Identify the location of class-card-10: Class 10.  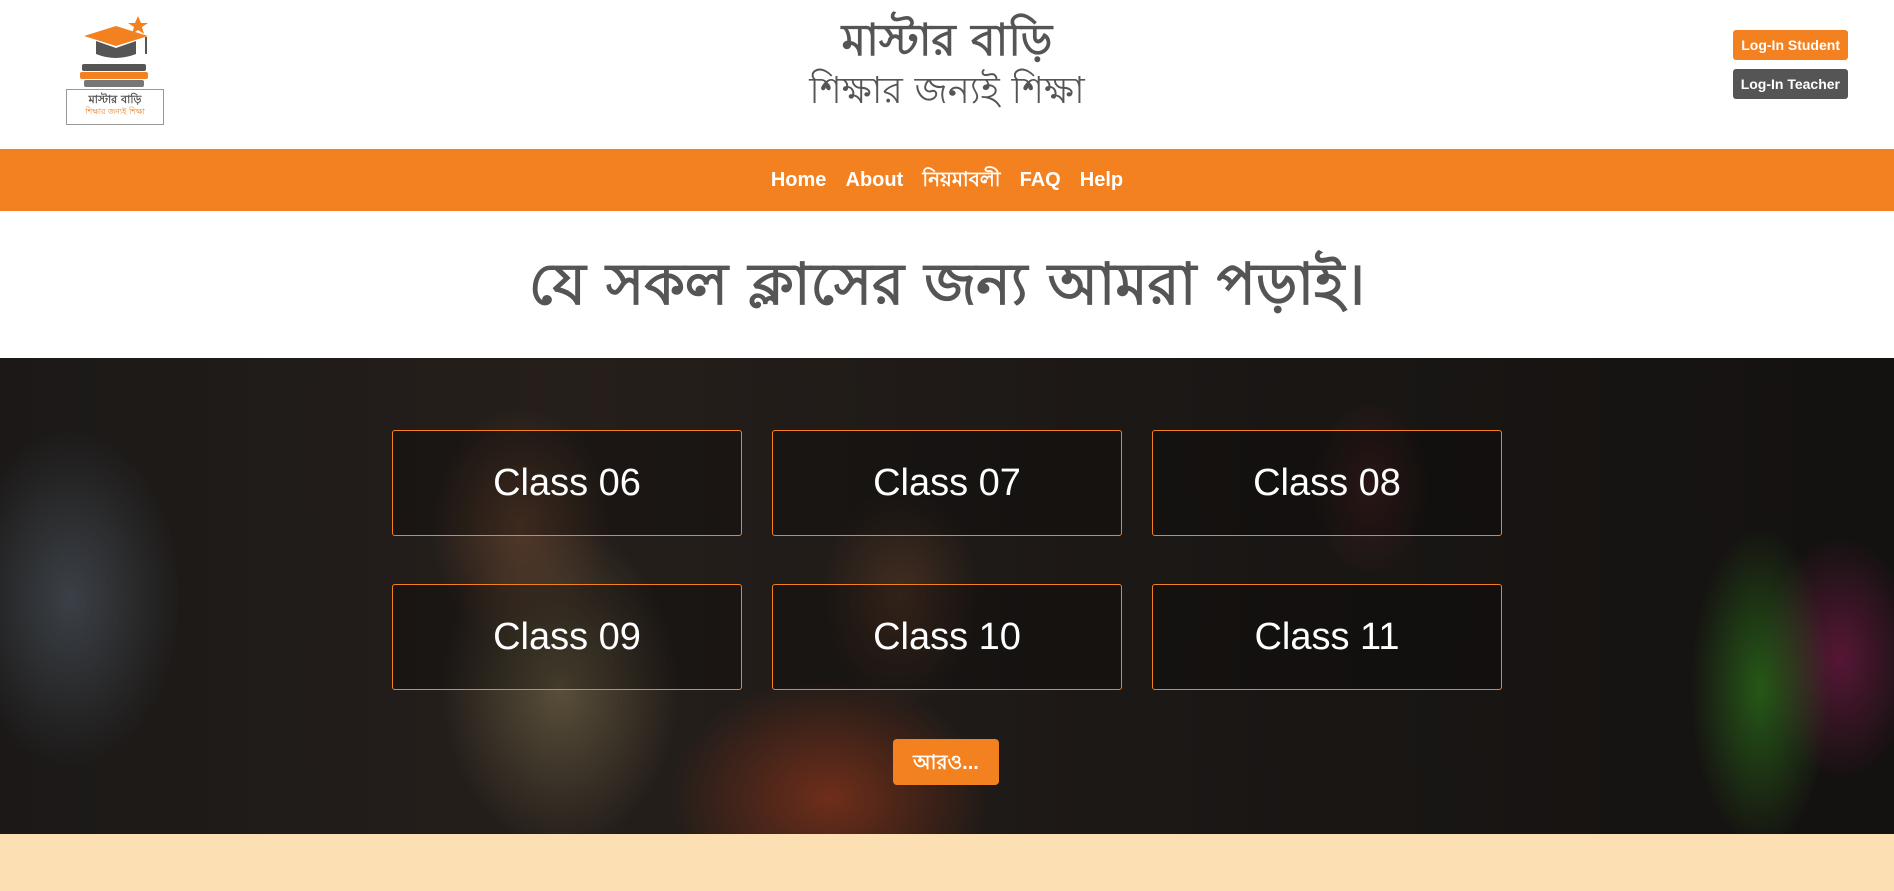
(947, 637).